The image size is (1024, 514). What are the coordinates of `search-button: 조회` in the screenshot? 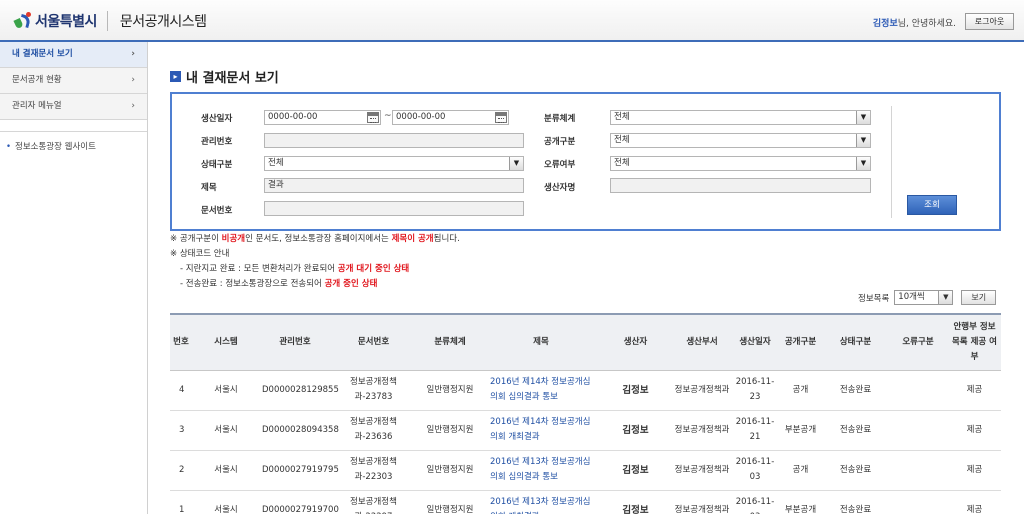 It's located at (932, 205).